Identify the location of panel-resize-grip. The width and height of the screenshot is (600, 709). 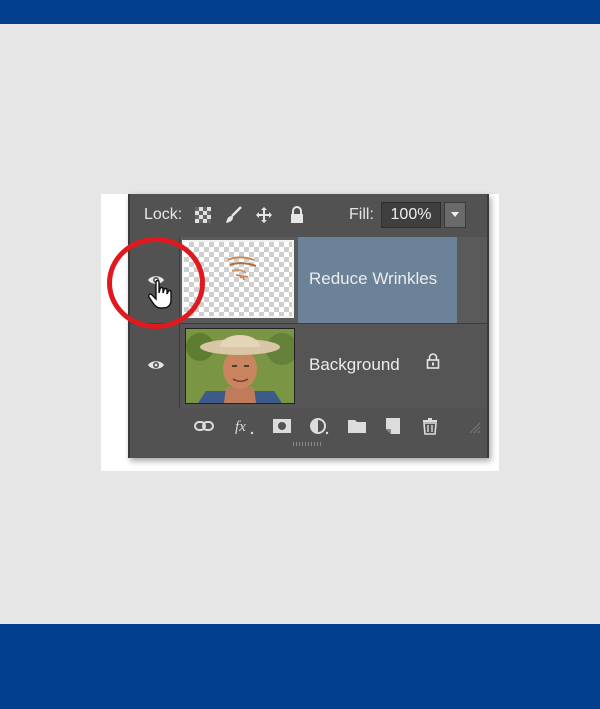
(307, 444).